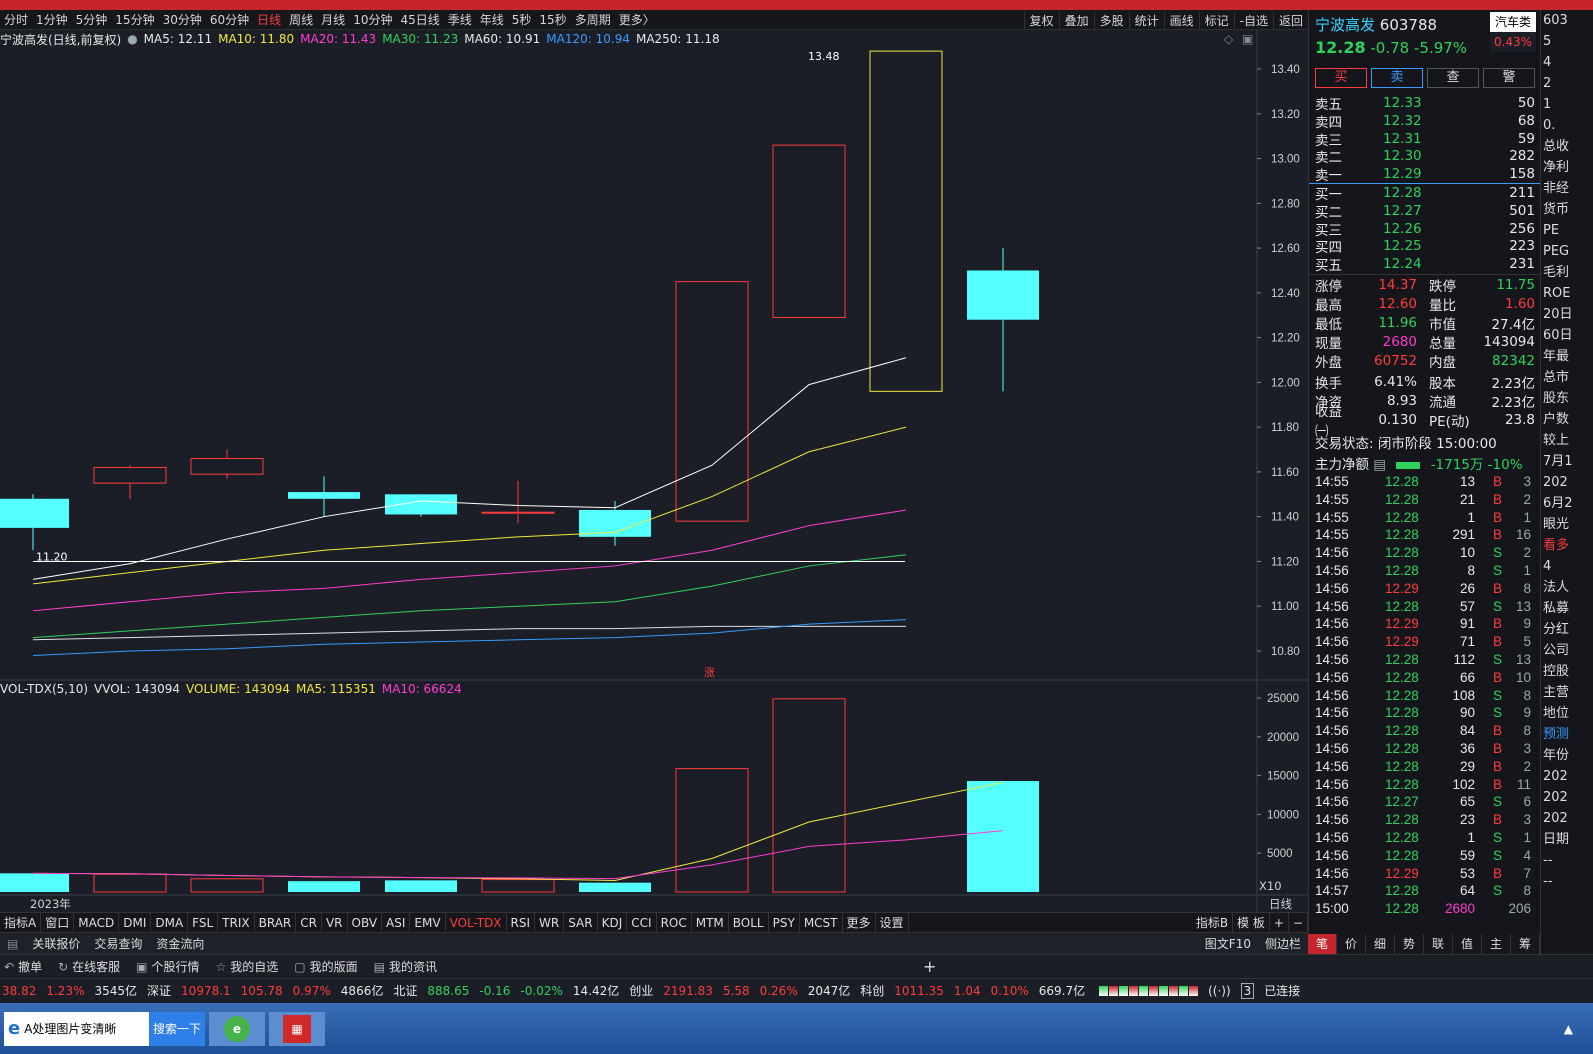 This screenshot has height=1054, width=1593. What do you see at coordinates (1228, 943) in the screenshot?
I see `tab-right-0: 图文F10` at bounding box center [1228, 943].